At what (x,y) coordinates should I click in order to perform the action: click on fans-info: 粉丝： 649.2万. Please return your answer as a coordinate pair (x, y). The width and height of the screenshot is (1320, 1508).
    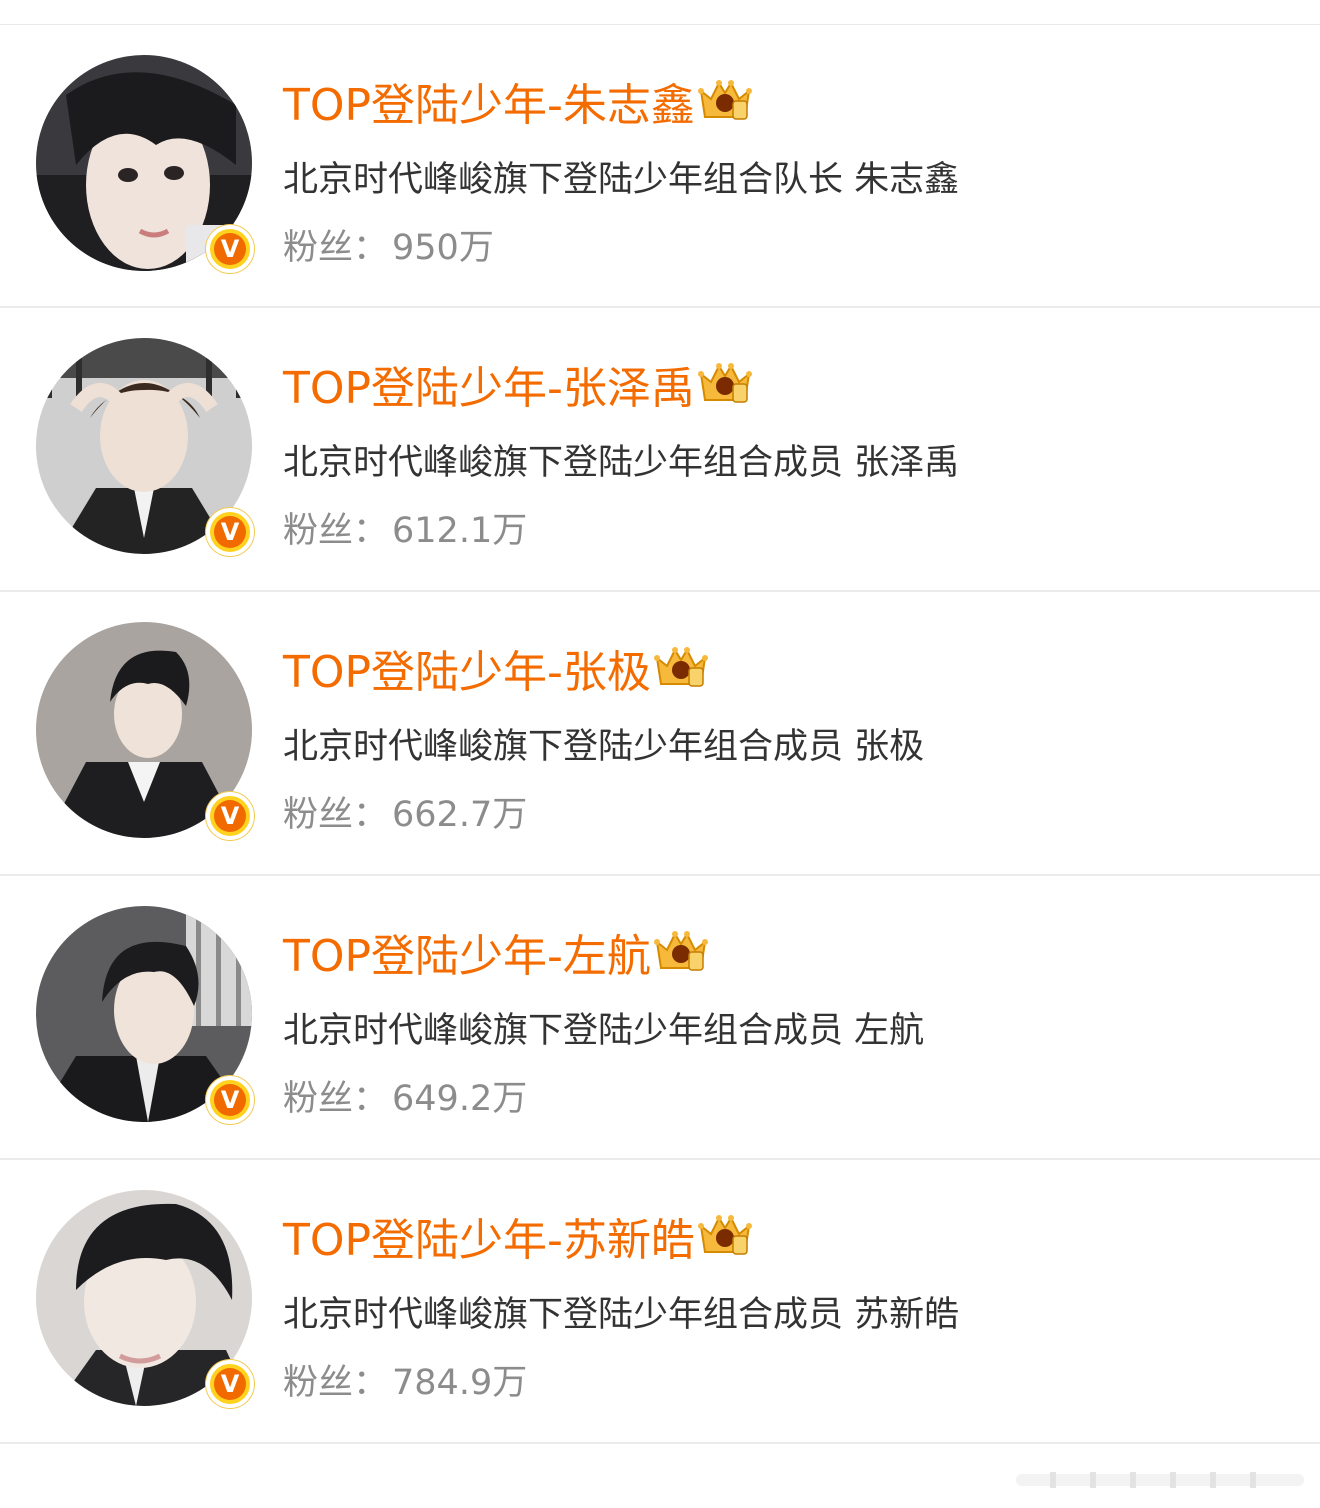
    Looking at the image, I should click on (405, 1095).